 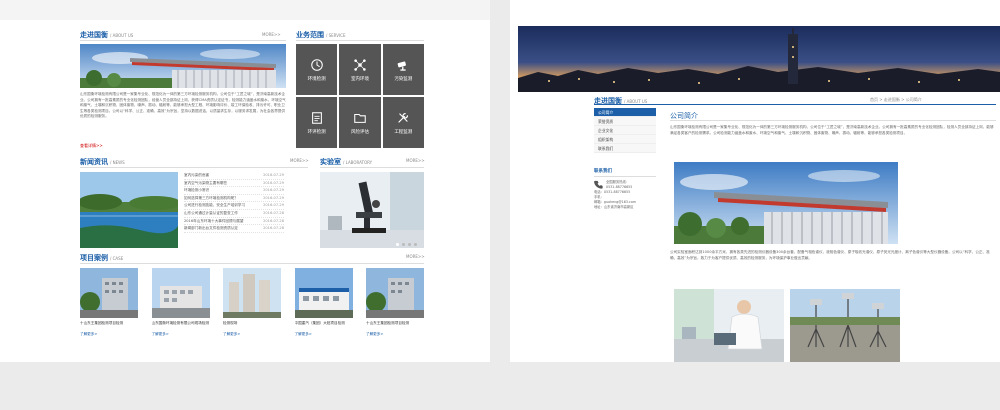 I want to click on lab-carousel-dots, so click(x=406, y=244).